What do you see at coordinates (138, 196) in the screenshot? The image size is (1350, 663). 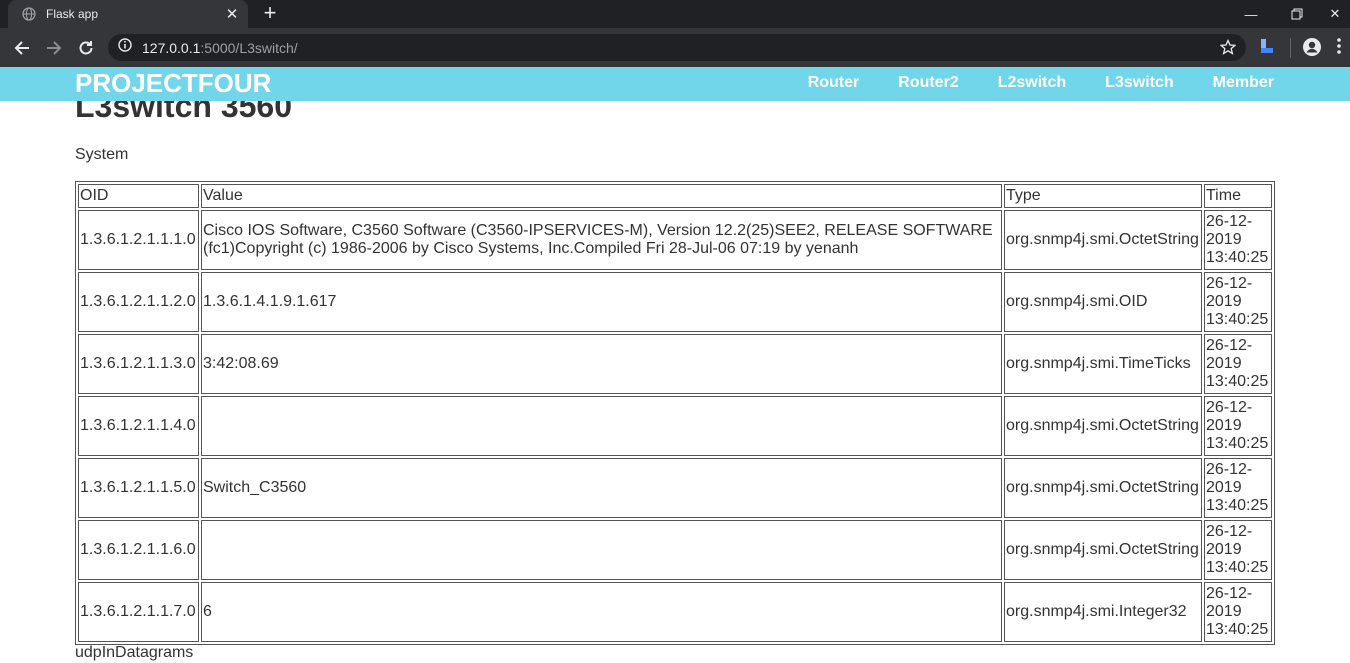 I see `header-oid: OID` at bounding box center [138, 196].